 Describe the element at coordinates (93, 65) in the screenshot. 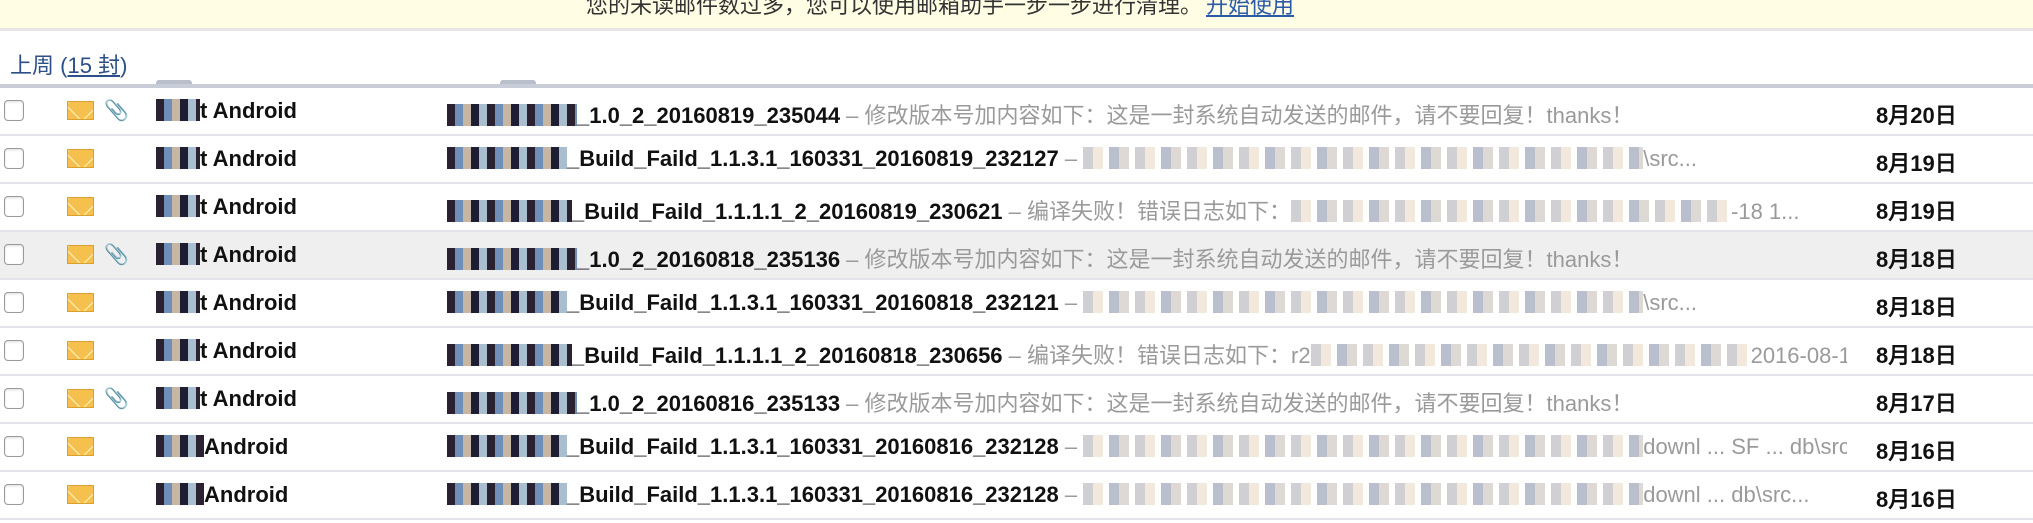

I see `group-count-link: 15 封` at that location.